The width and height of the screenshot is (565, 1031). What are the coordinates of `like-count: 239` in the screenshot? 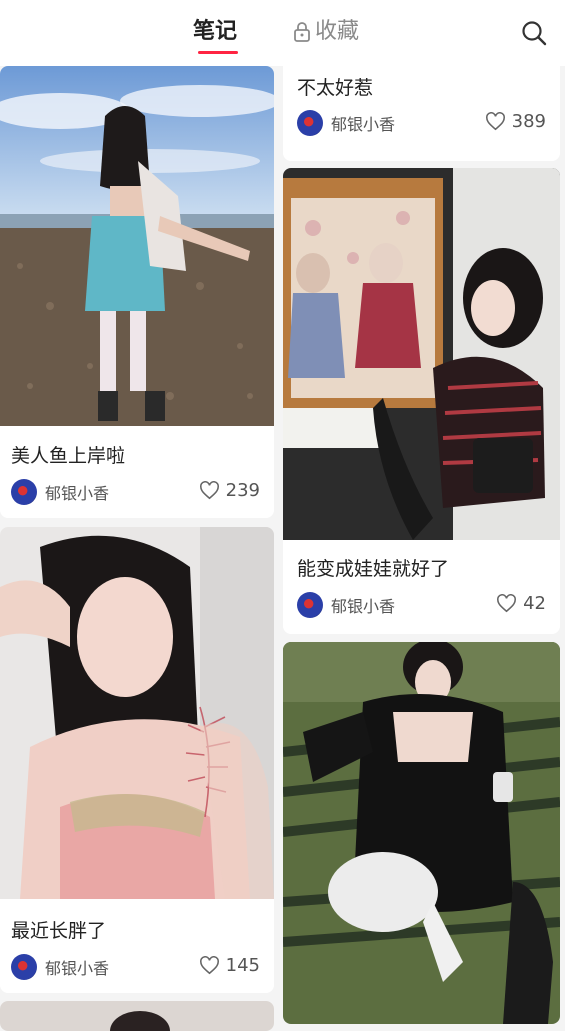 It's located at (242, 490).